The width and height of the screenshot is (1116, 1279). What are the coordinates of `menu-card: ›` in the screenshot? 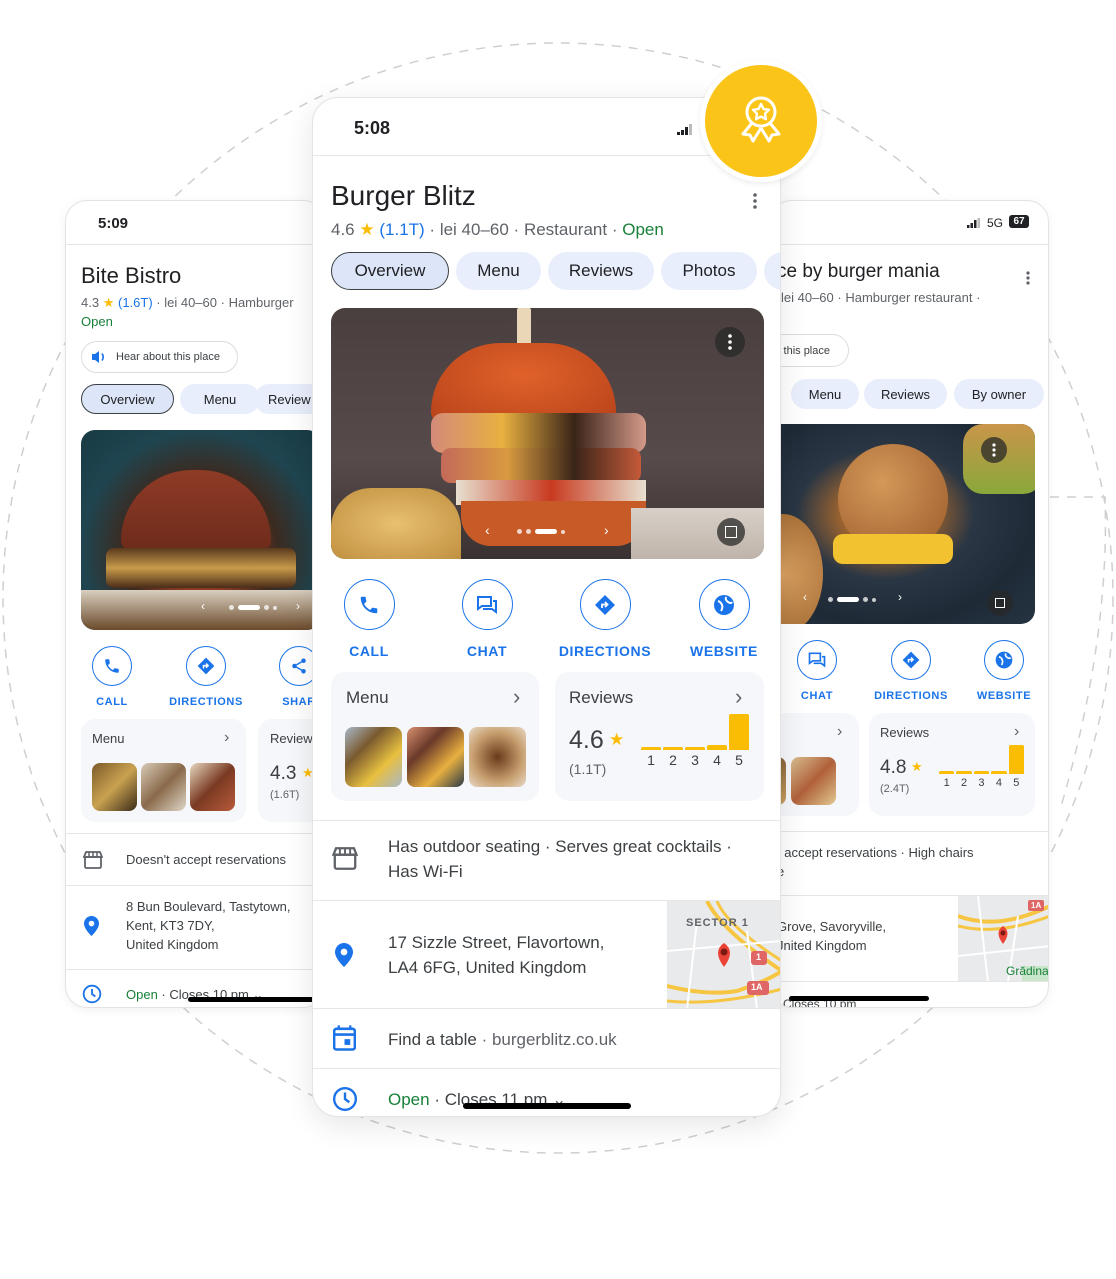 It's located at (815, 764).